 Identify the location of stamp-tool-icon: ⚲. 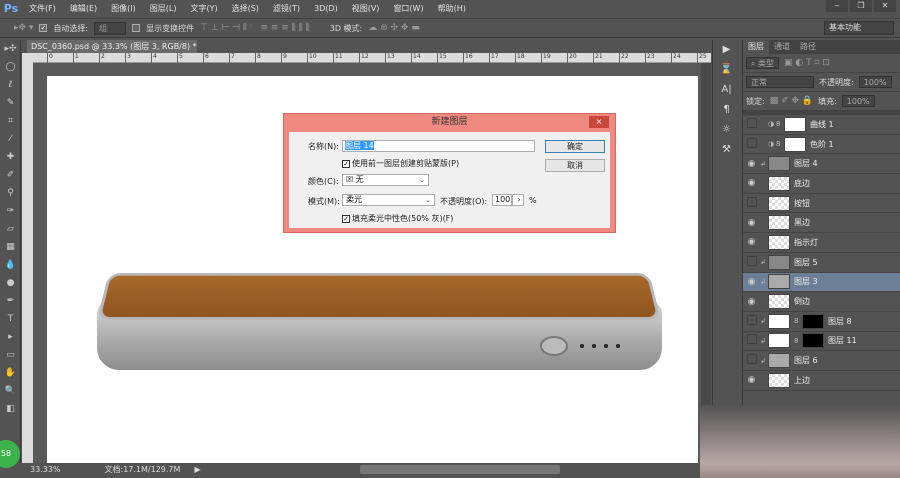
(10, 193).